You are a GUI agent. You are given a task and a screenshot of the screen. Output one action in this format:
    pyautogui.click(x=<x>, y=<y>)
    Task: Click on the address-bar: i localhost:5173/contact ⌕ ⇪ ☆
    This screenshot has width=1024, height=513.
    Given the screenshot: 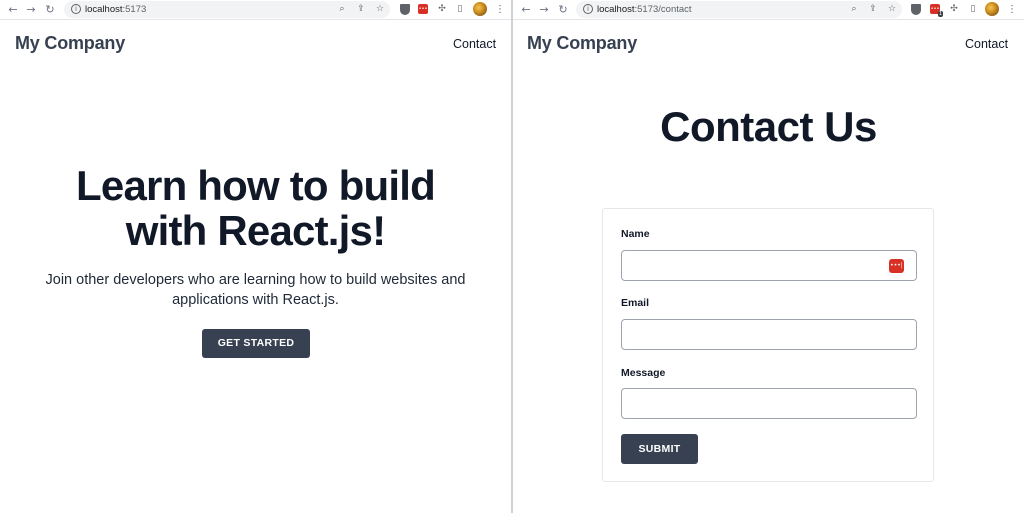 What is the action you would take?
    pyautogui.click(x=739, y=9)
    